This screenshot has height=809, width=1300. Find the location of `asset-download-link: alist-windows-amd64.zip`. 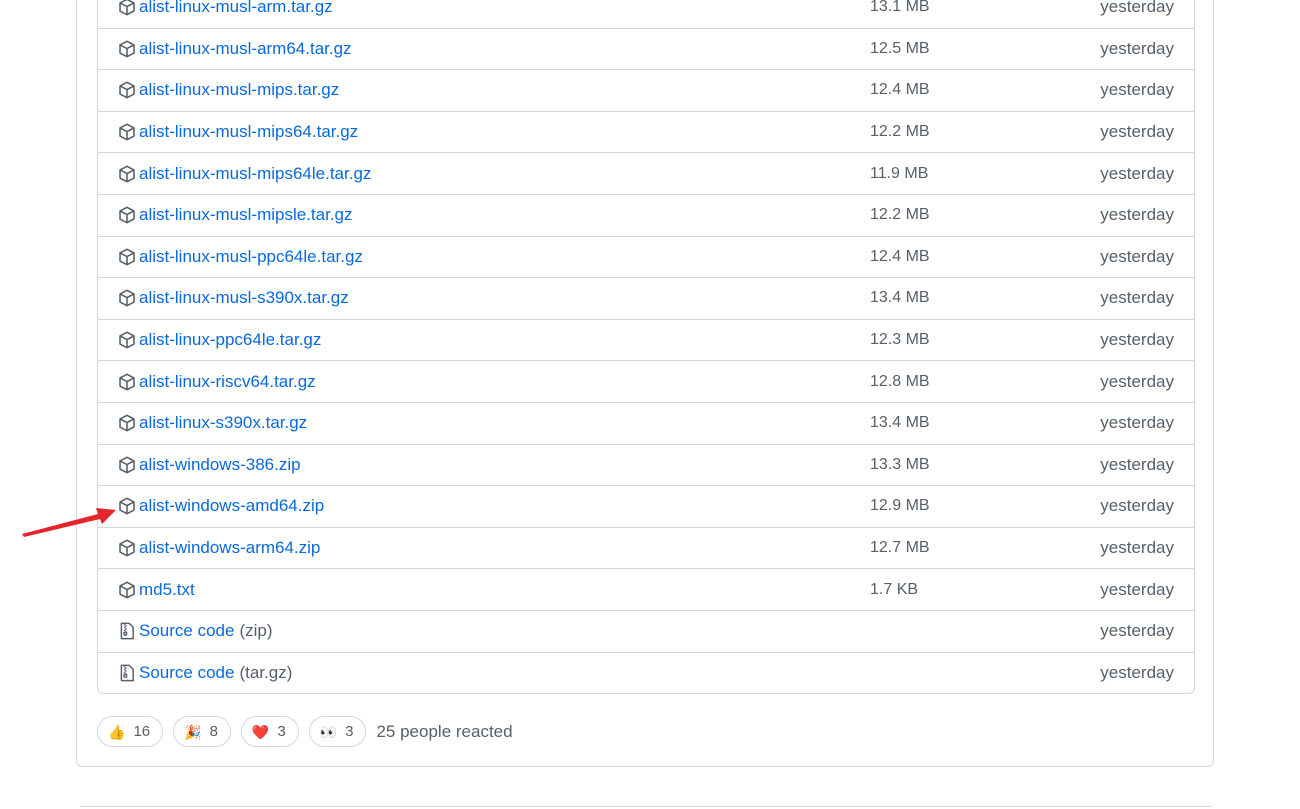

asset-download-link: alist-windows-amd64.zip is located at coordinates (231, 506).